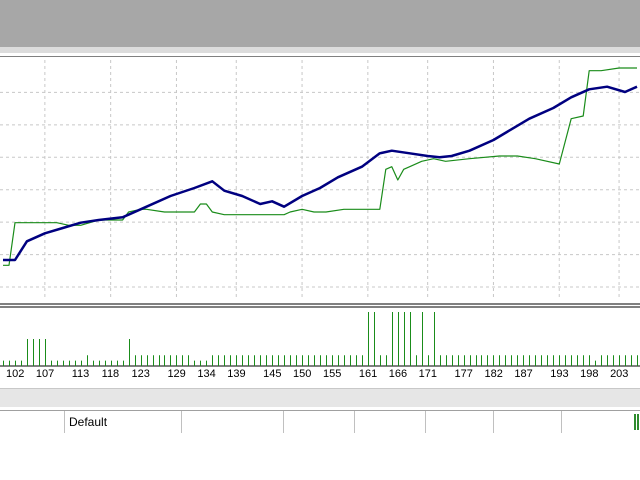  I want to click on x-tick-label: 166, so click(398, 374).